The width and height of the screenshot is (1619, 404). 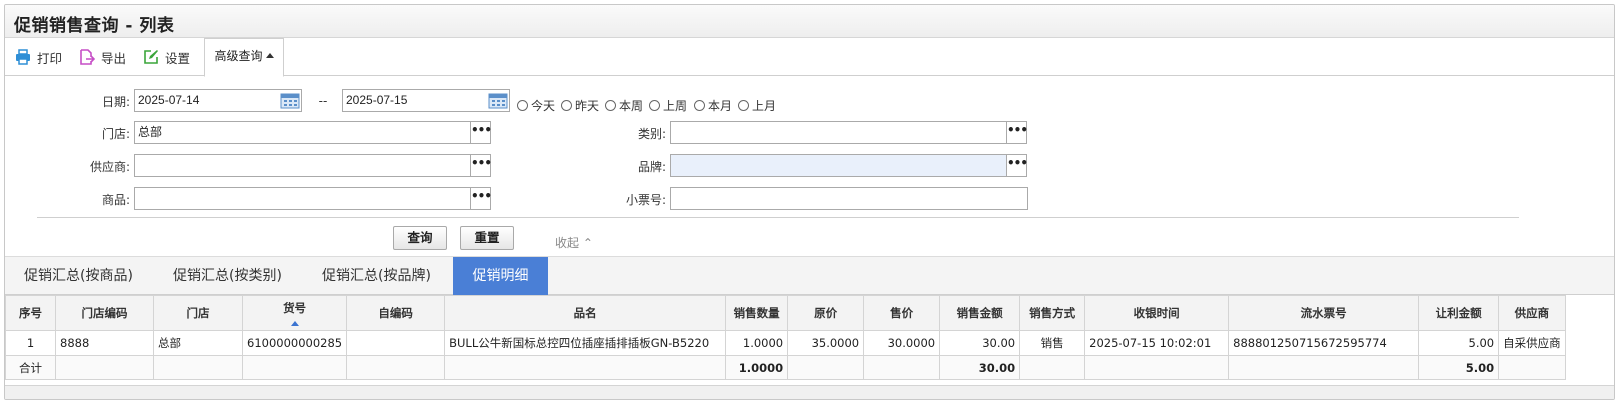 I want to click on totals-row: 合计 1.0000 30.00 5.00, so click(x=785, y=367).